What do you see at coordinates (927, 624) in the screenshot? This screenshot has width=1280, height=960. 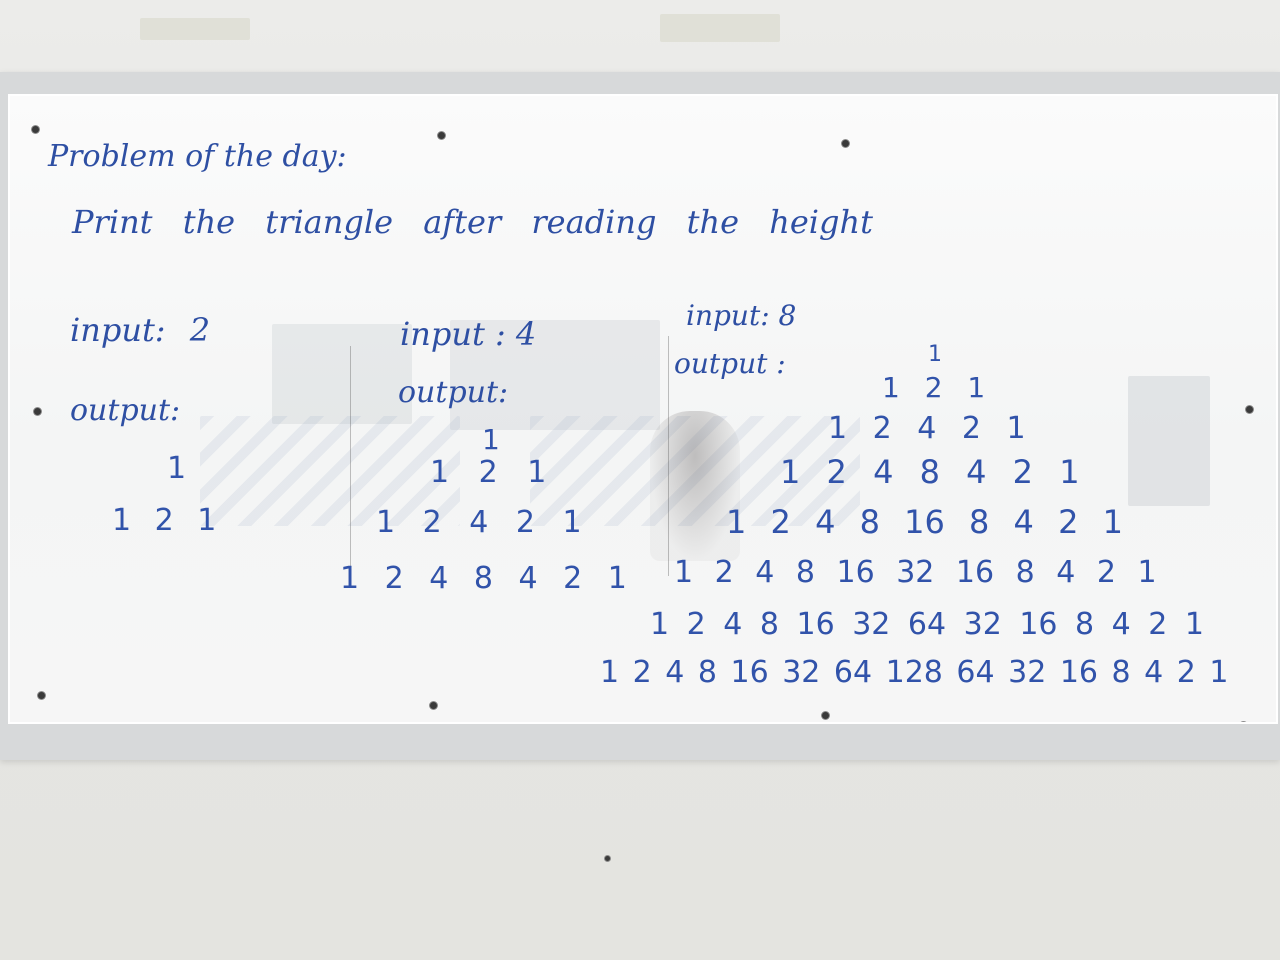 I see `example-3-row: 1 2 4 8 16 32 64 32 16 8 4 2 1` at bounding box center [927, 624].